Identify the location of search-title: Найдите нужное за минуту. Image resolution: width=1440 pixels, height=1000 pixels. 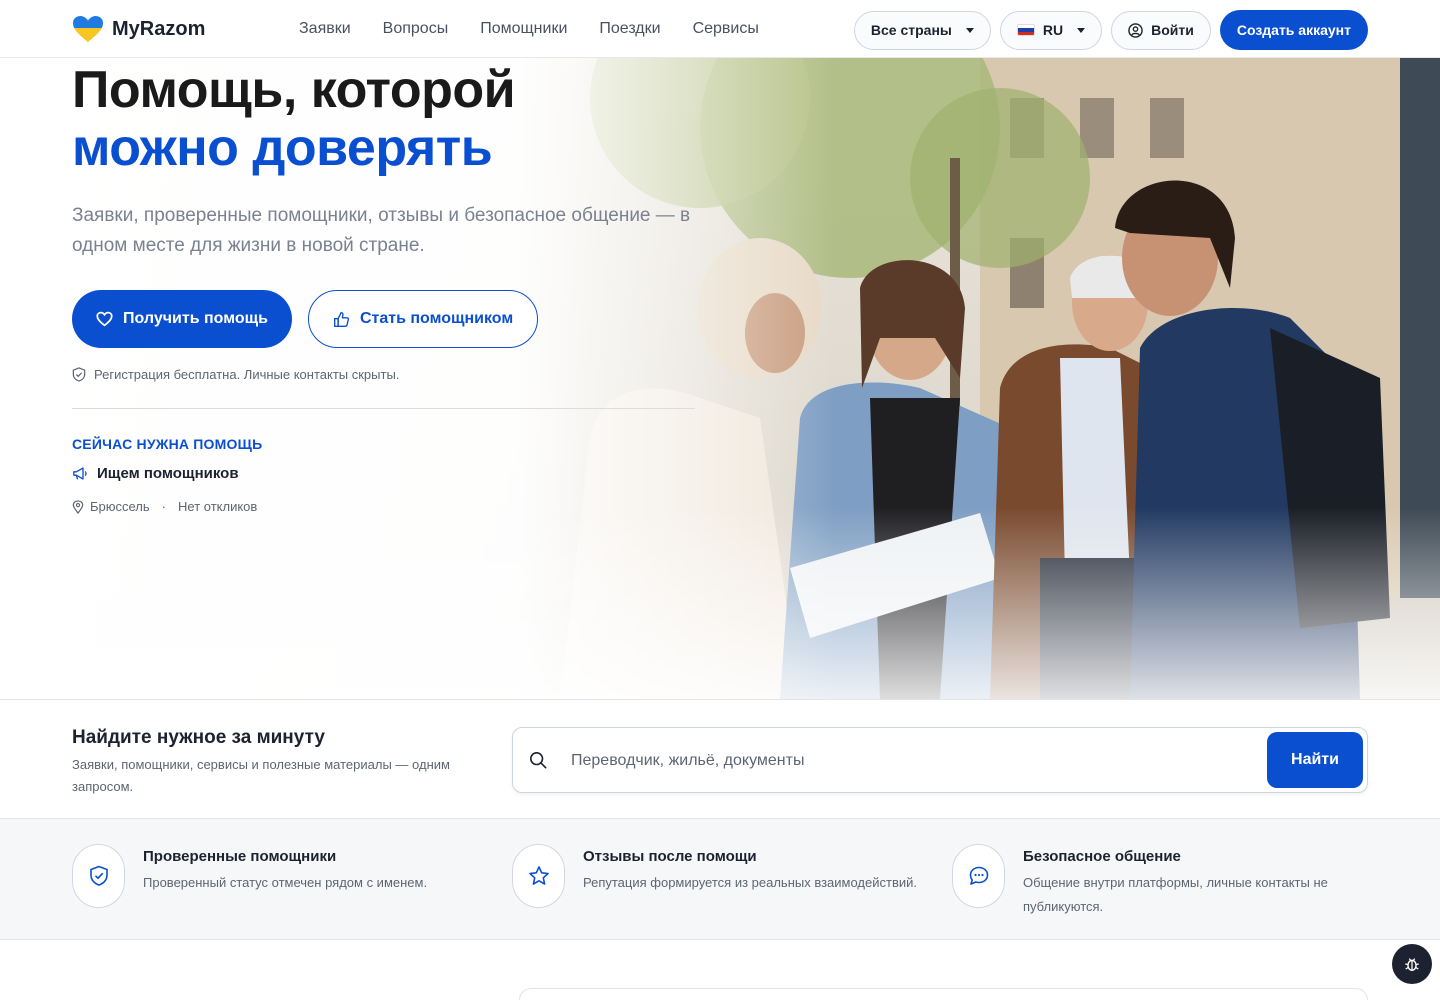
(198, 737).